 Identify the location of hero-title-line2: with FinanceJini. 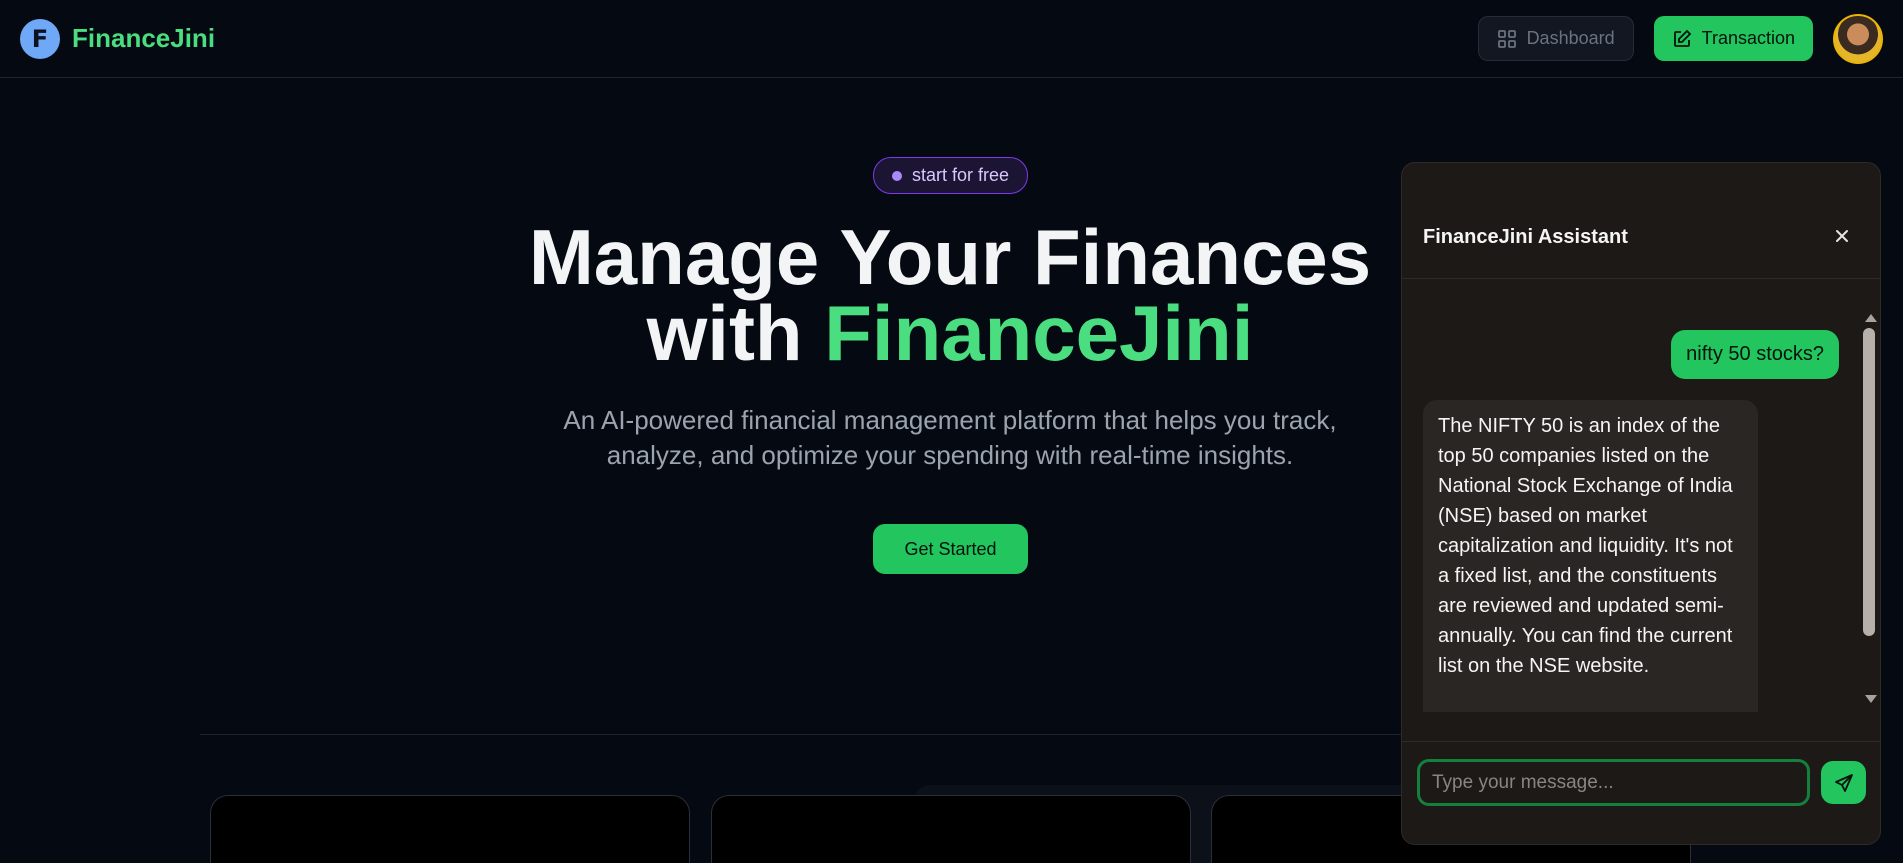
(950, 333).